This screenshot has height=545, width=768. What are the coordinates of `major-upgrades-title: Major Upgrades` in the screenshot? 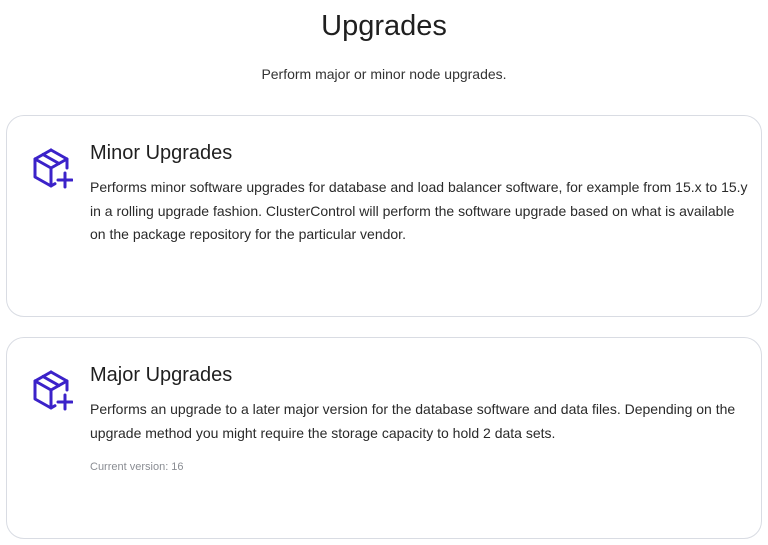 It's located at (161, 375).